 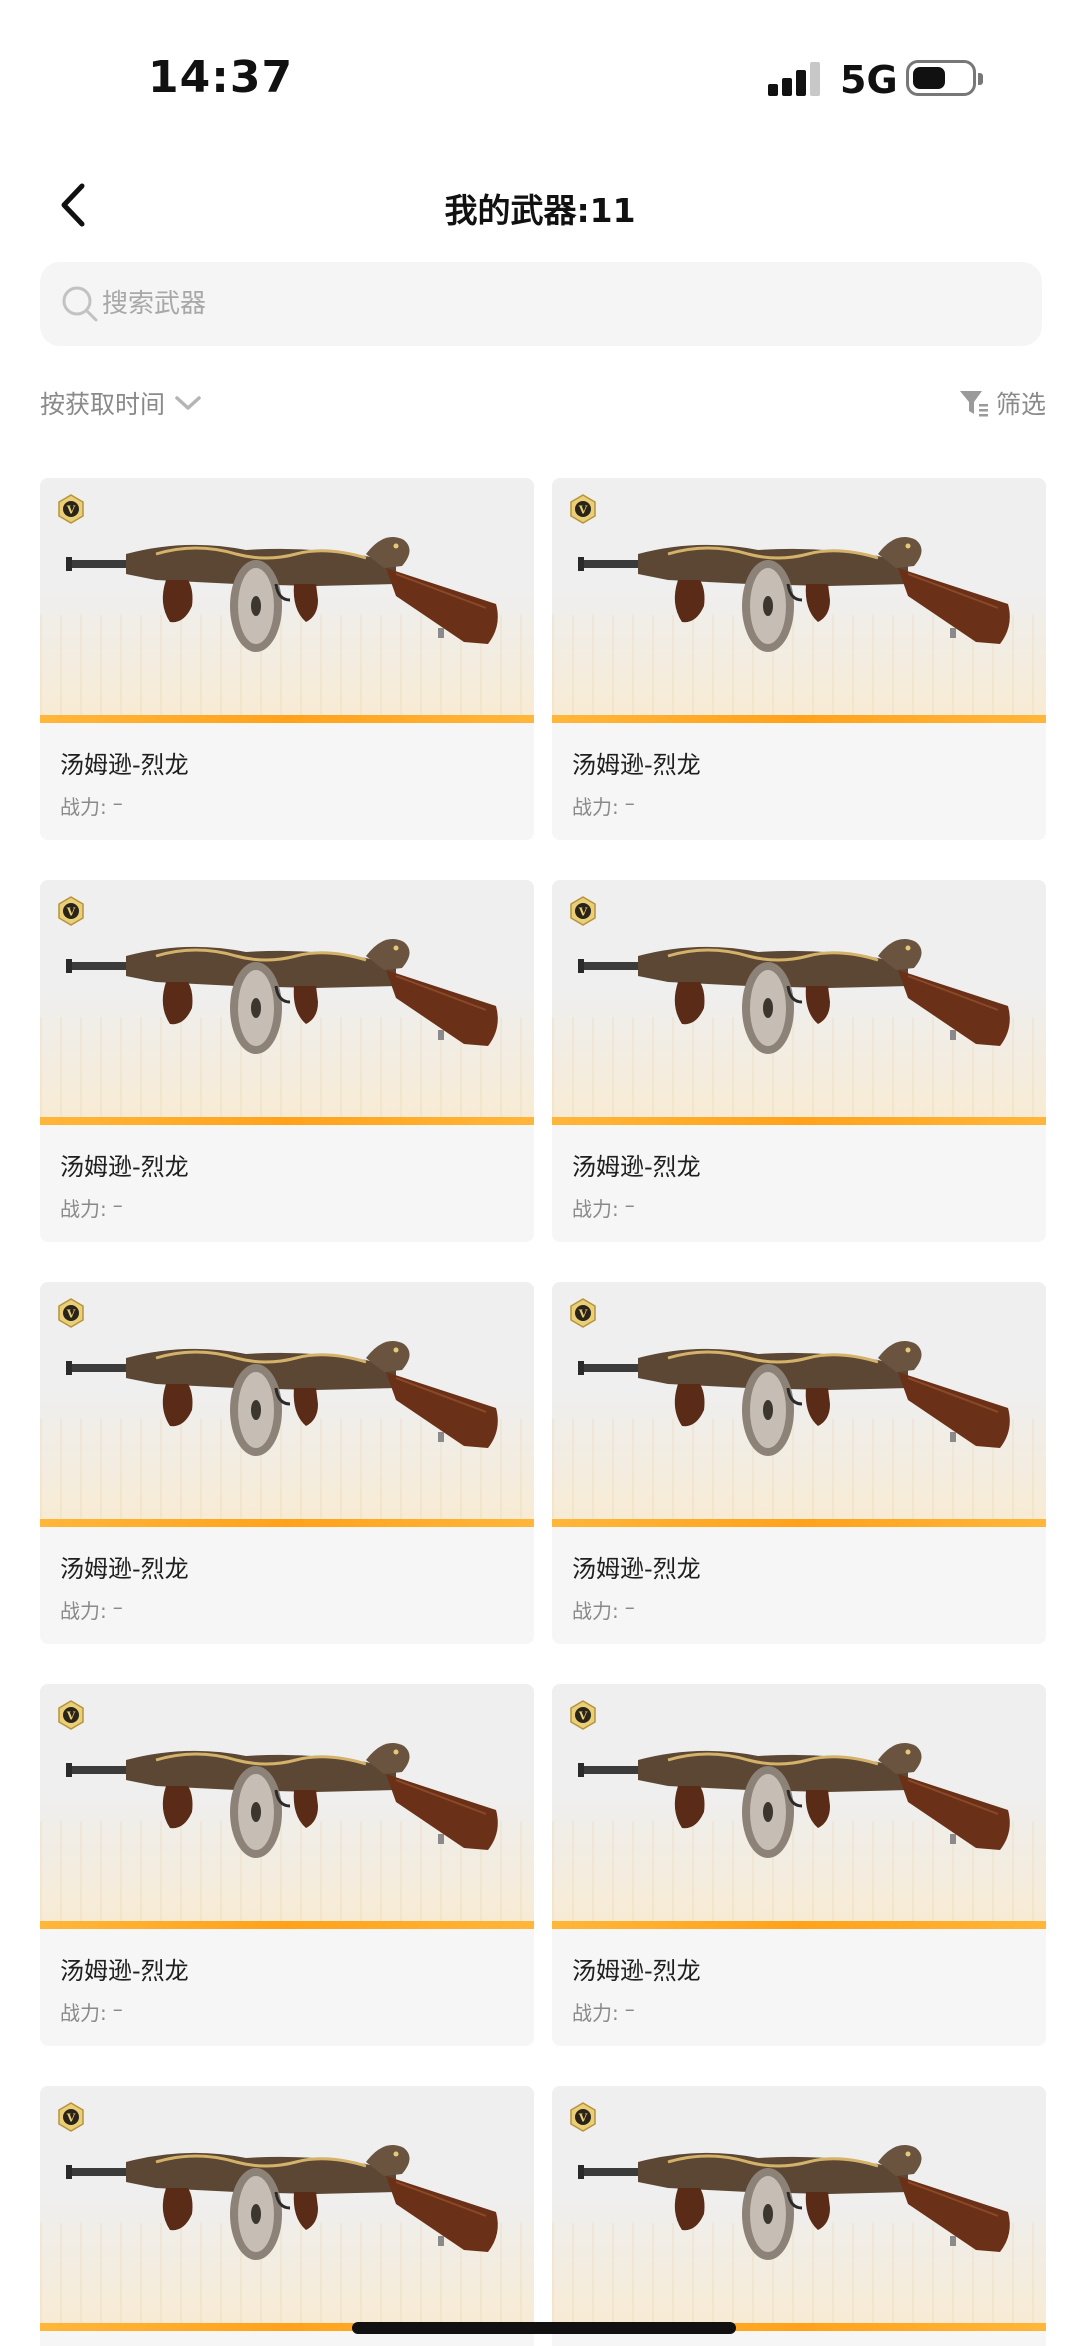 What do you see at coordinates (794, 79) in the screenshot?
I see `signal-icon` at bounding box center [794, 79].